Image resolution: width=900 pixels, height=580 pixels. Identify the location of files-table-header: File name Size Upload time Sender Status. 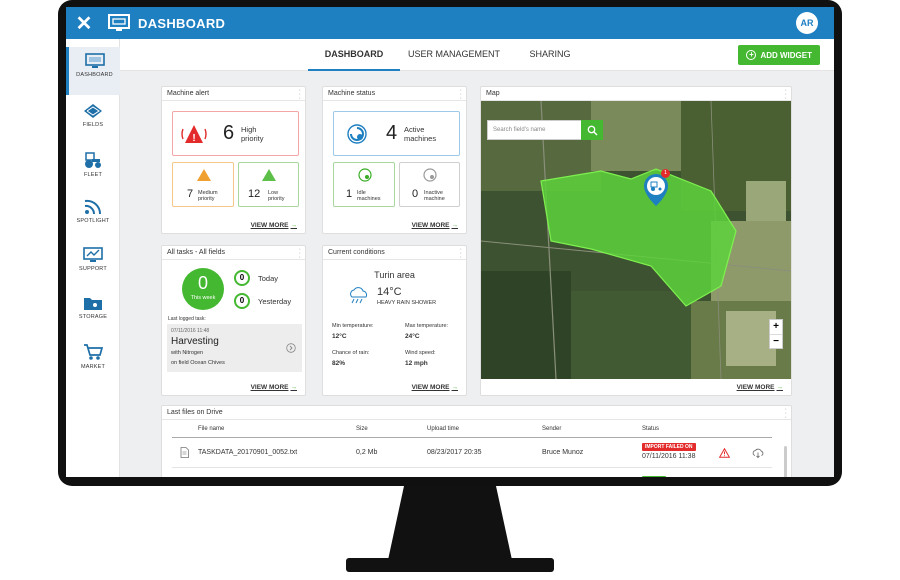
(472, 430).